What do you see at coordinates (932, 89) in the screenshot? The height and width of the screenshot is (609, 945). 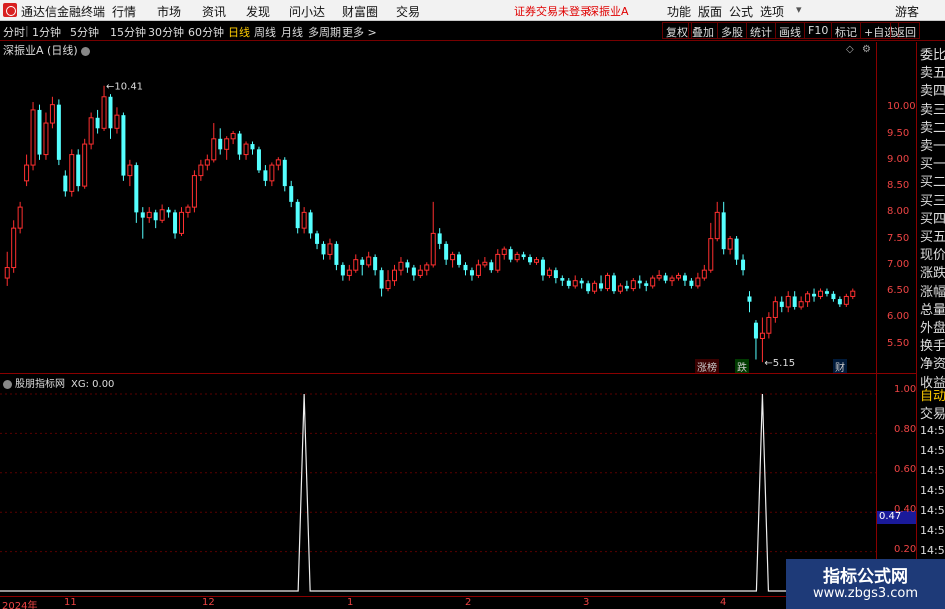 I see `side-label: 卖四` at bounding box center [932, 89].